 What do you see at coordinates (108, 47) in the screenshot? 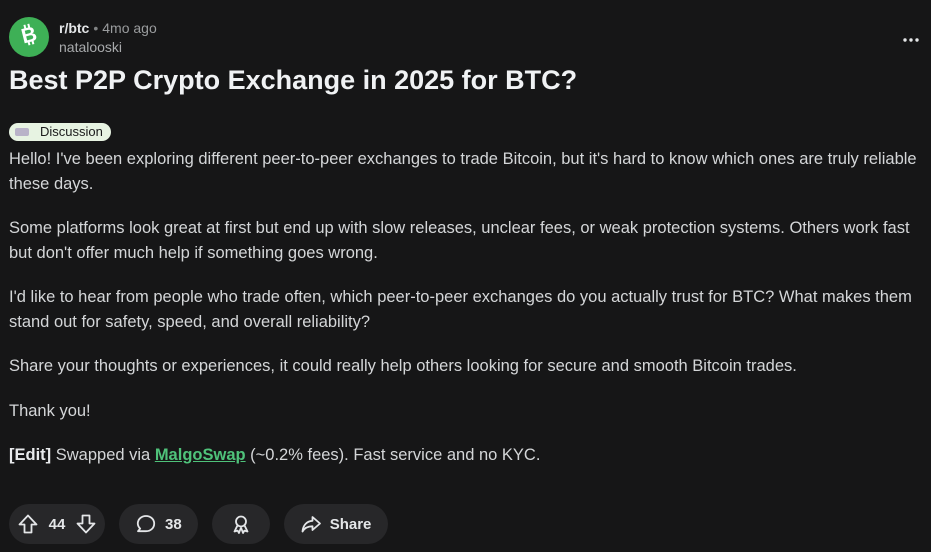
I see `author-link: natalooski` at bounding box center [108, 47].